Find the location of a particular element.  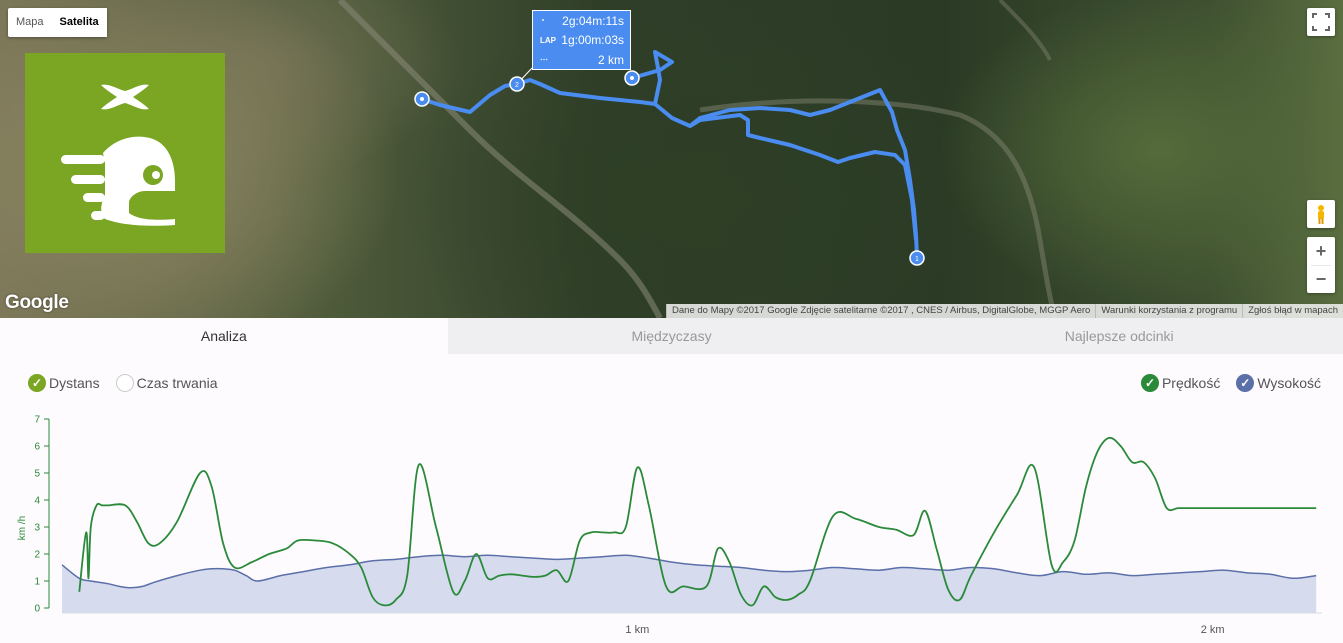

unchecked-circle-icon is located at coordinates (124, 383).